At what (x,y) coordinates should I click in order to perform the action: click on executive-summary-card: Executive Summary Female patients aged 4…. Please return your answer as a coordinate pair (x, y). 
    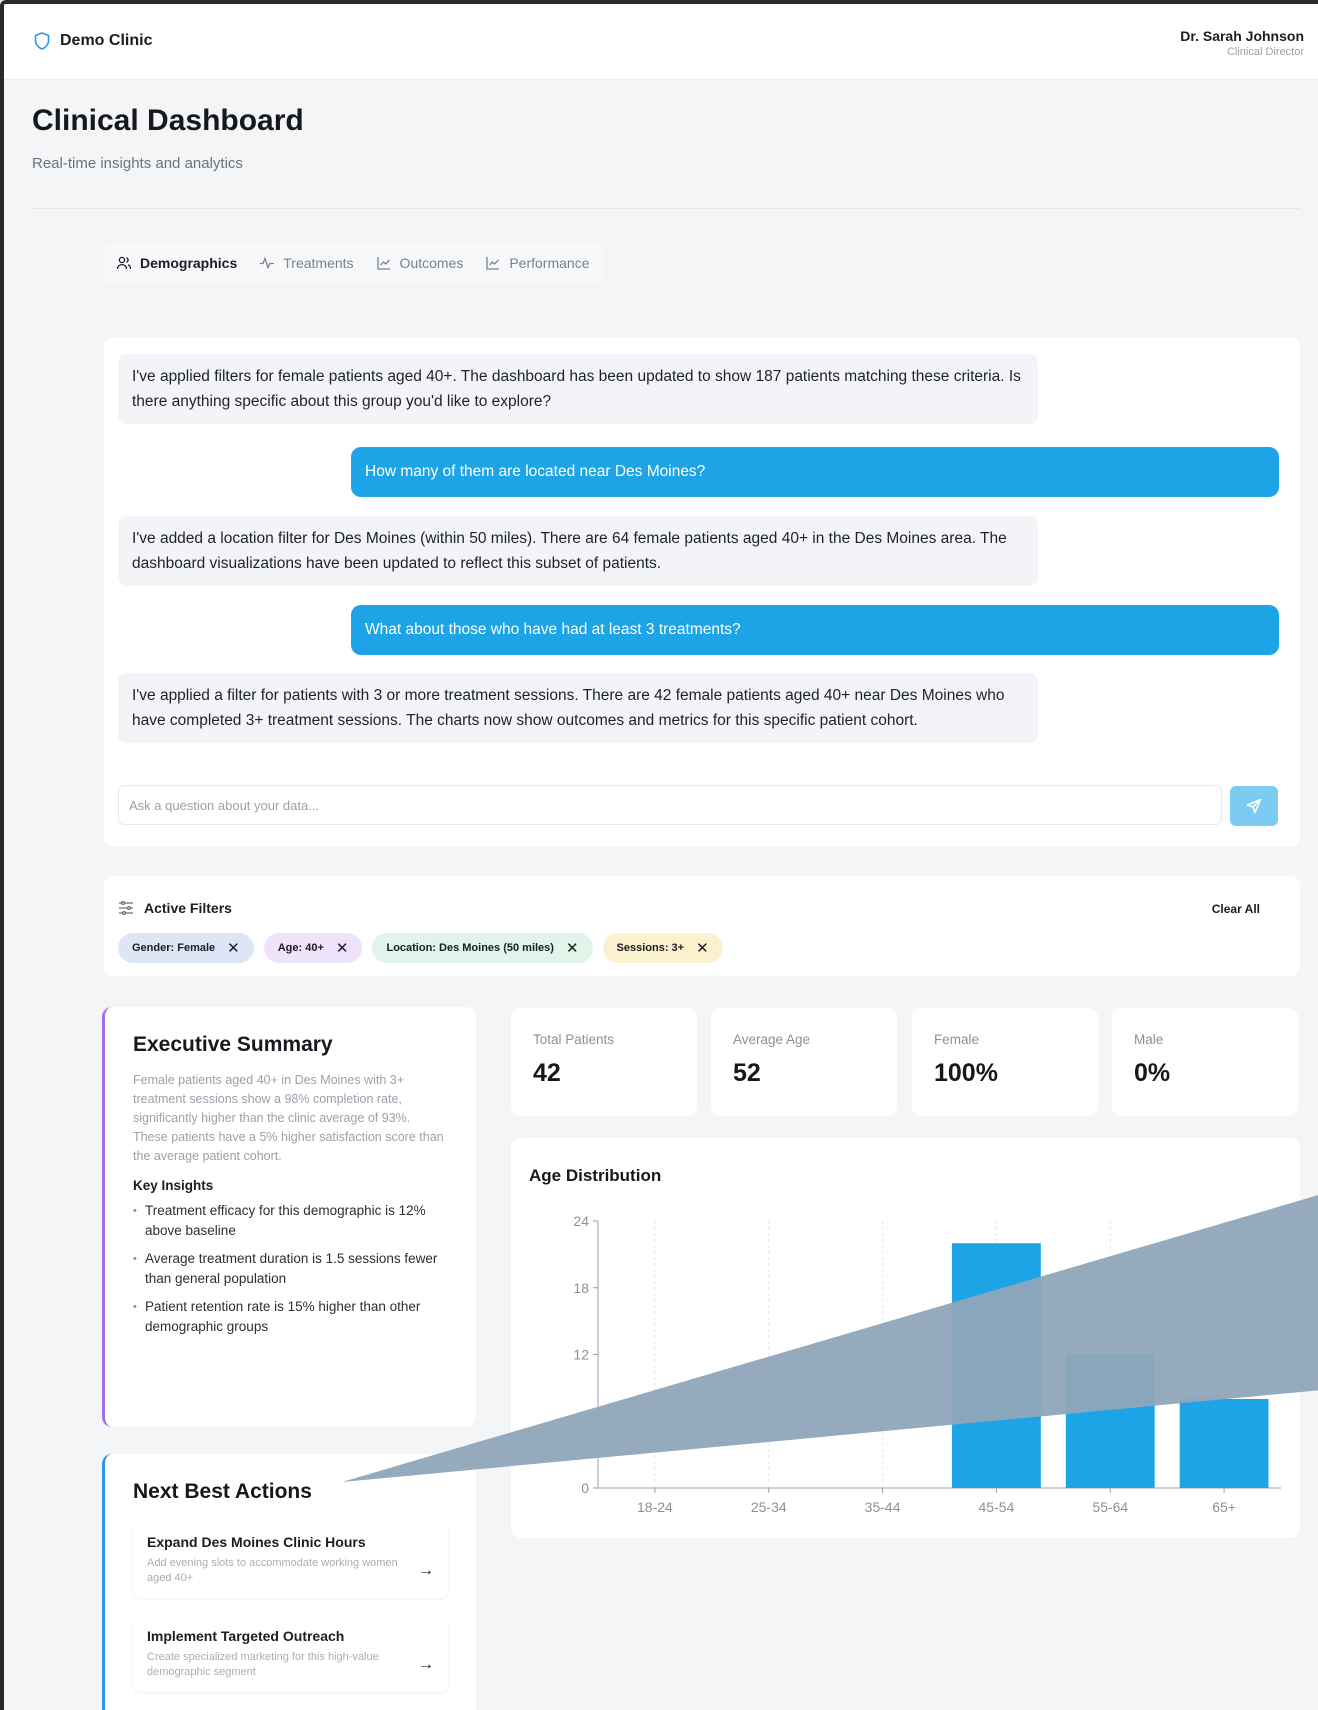
    Looking at the image, I should click on (289, 1217).